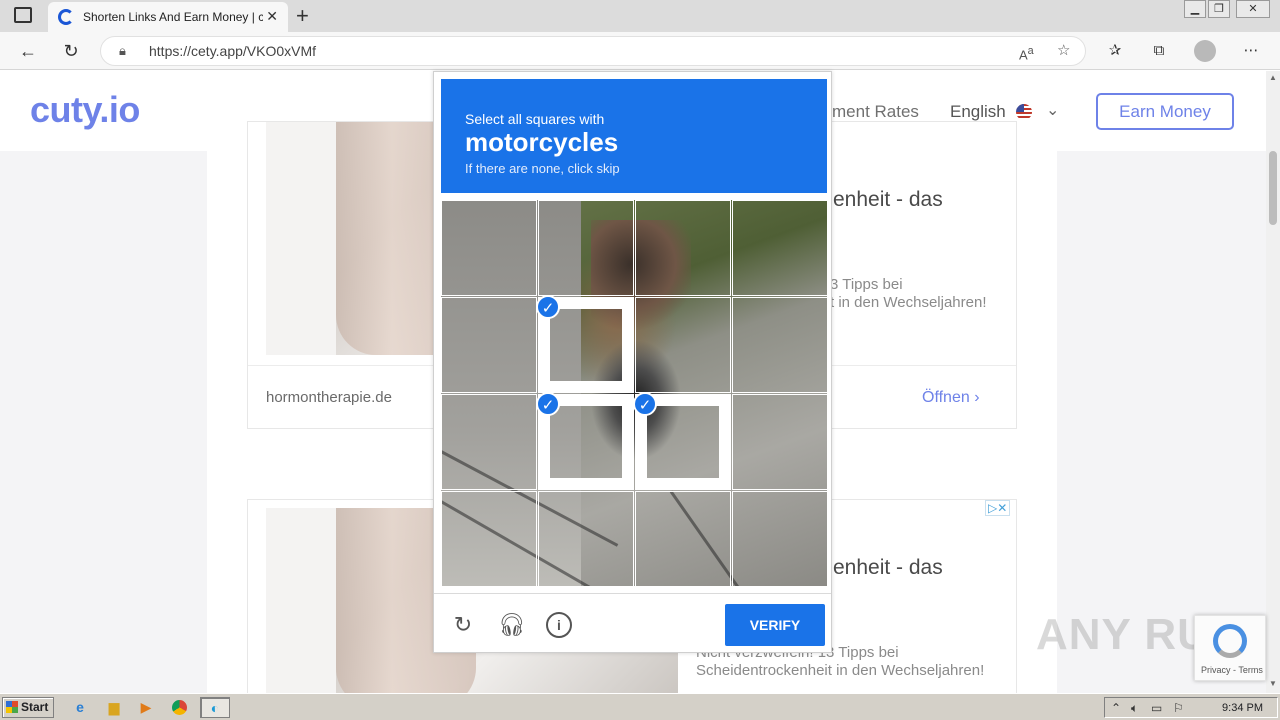 The height and width of the screenshot is (720, 1280). What do you see at coordinates (114, 707) in the screenshot?
I see `file-explorer-icon: ▆` at bounding box center [114, 707].